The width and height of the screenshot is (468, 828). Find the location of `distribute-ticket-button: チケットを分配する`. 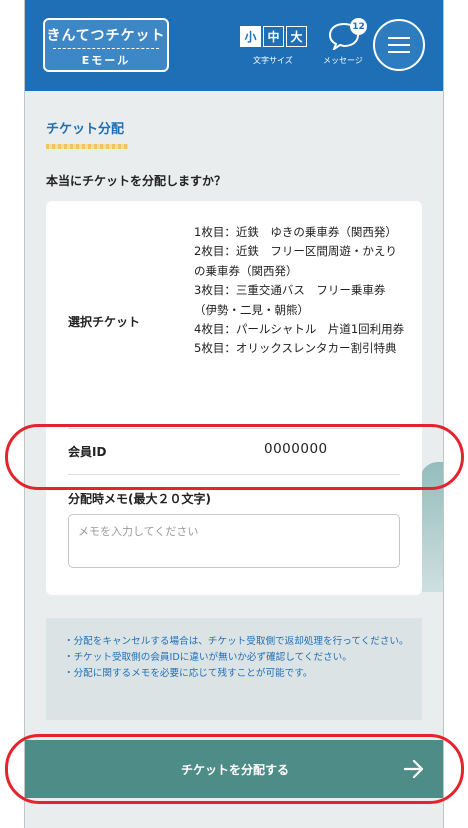

distribute-ticket-button: チケットを分配する is located at coordinates (234, 769).